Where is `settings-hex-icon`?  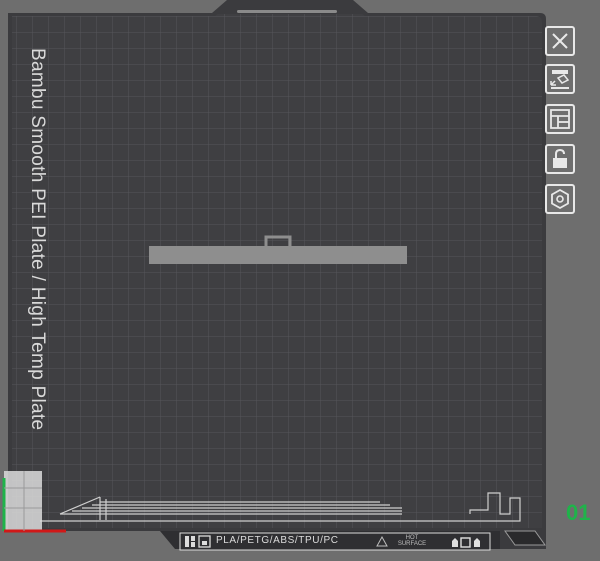
settings-hex-icon is located at coordinates (560, 199).